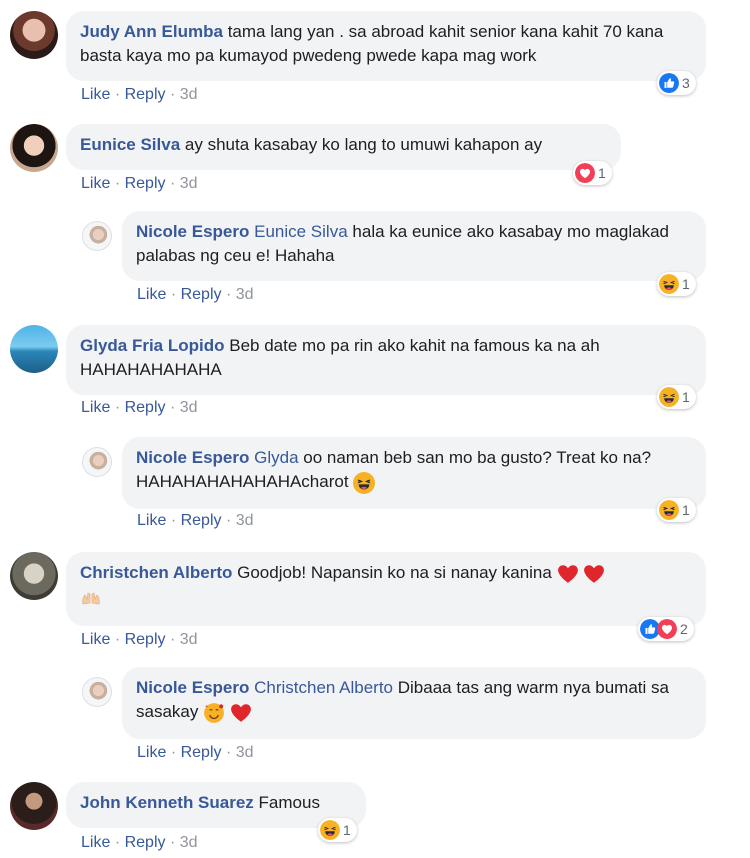 Image resolution: width=750 pixels, height=858 pixels. I want to click on reaction-count: 2, so click(684, 629).